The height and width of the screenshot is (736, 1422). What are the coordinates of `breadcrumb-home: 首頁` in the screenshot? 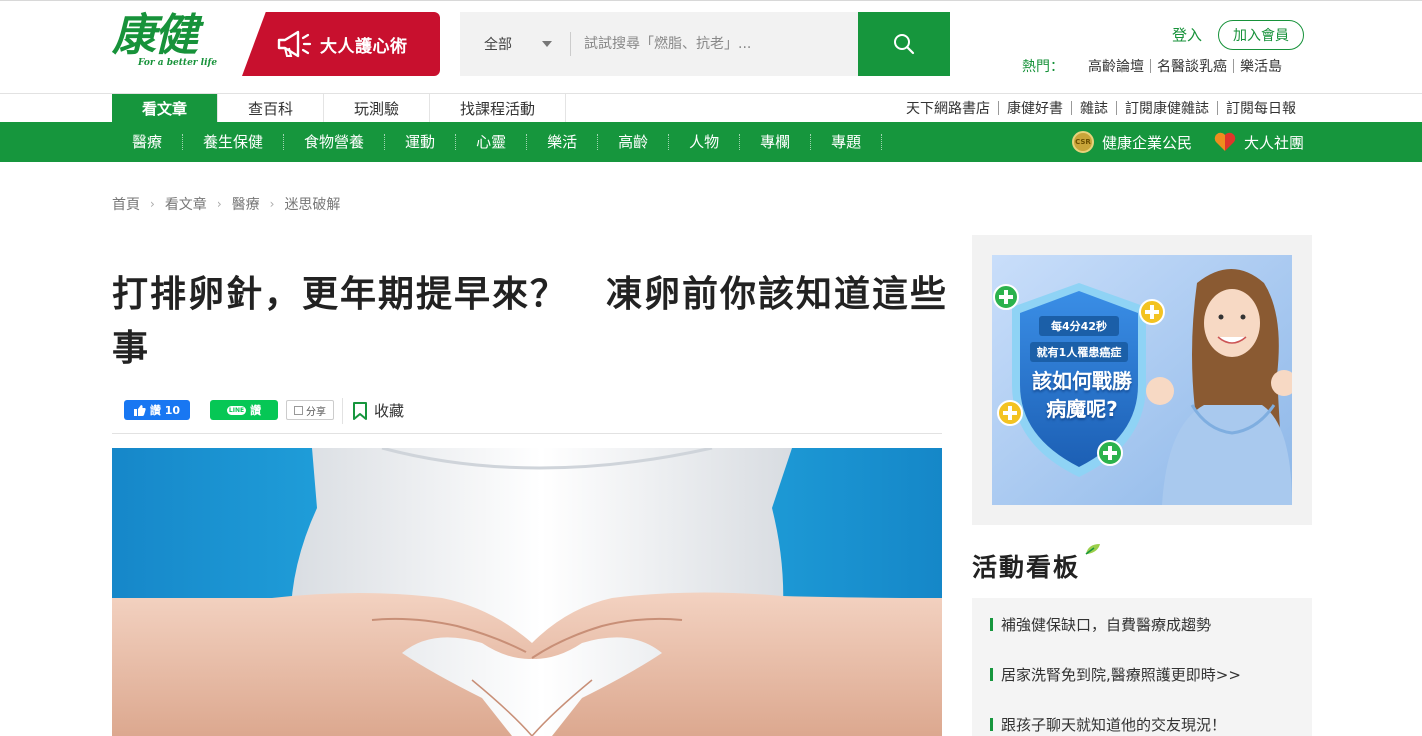 It's located at (126, 204).